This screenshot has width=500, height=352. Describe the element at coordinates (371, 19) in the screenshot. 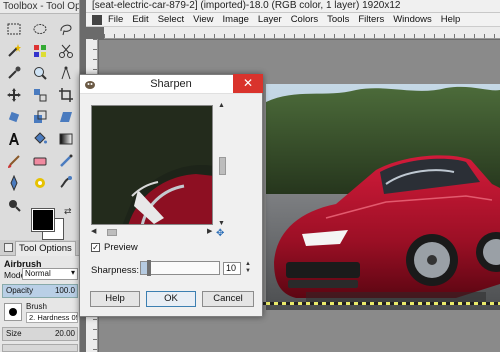

I see `menu-filters: Filters` at that location.